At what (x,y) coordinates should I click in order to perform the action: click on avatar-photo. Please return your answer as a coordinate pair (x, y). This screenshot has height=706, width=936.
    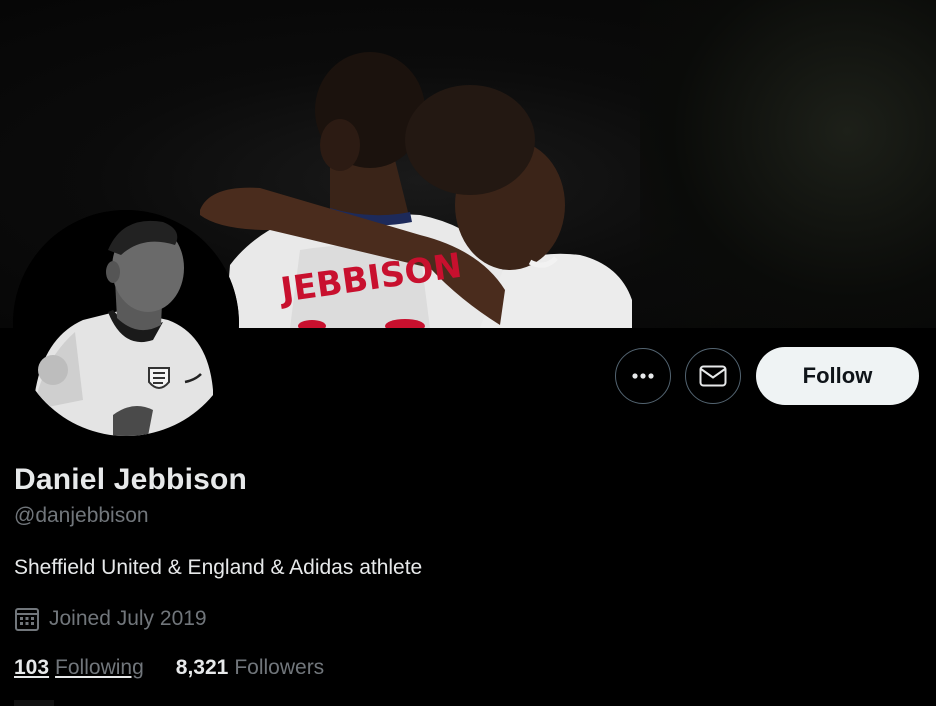
    Looking at the image, I should click on (126, 323).